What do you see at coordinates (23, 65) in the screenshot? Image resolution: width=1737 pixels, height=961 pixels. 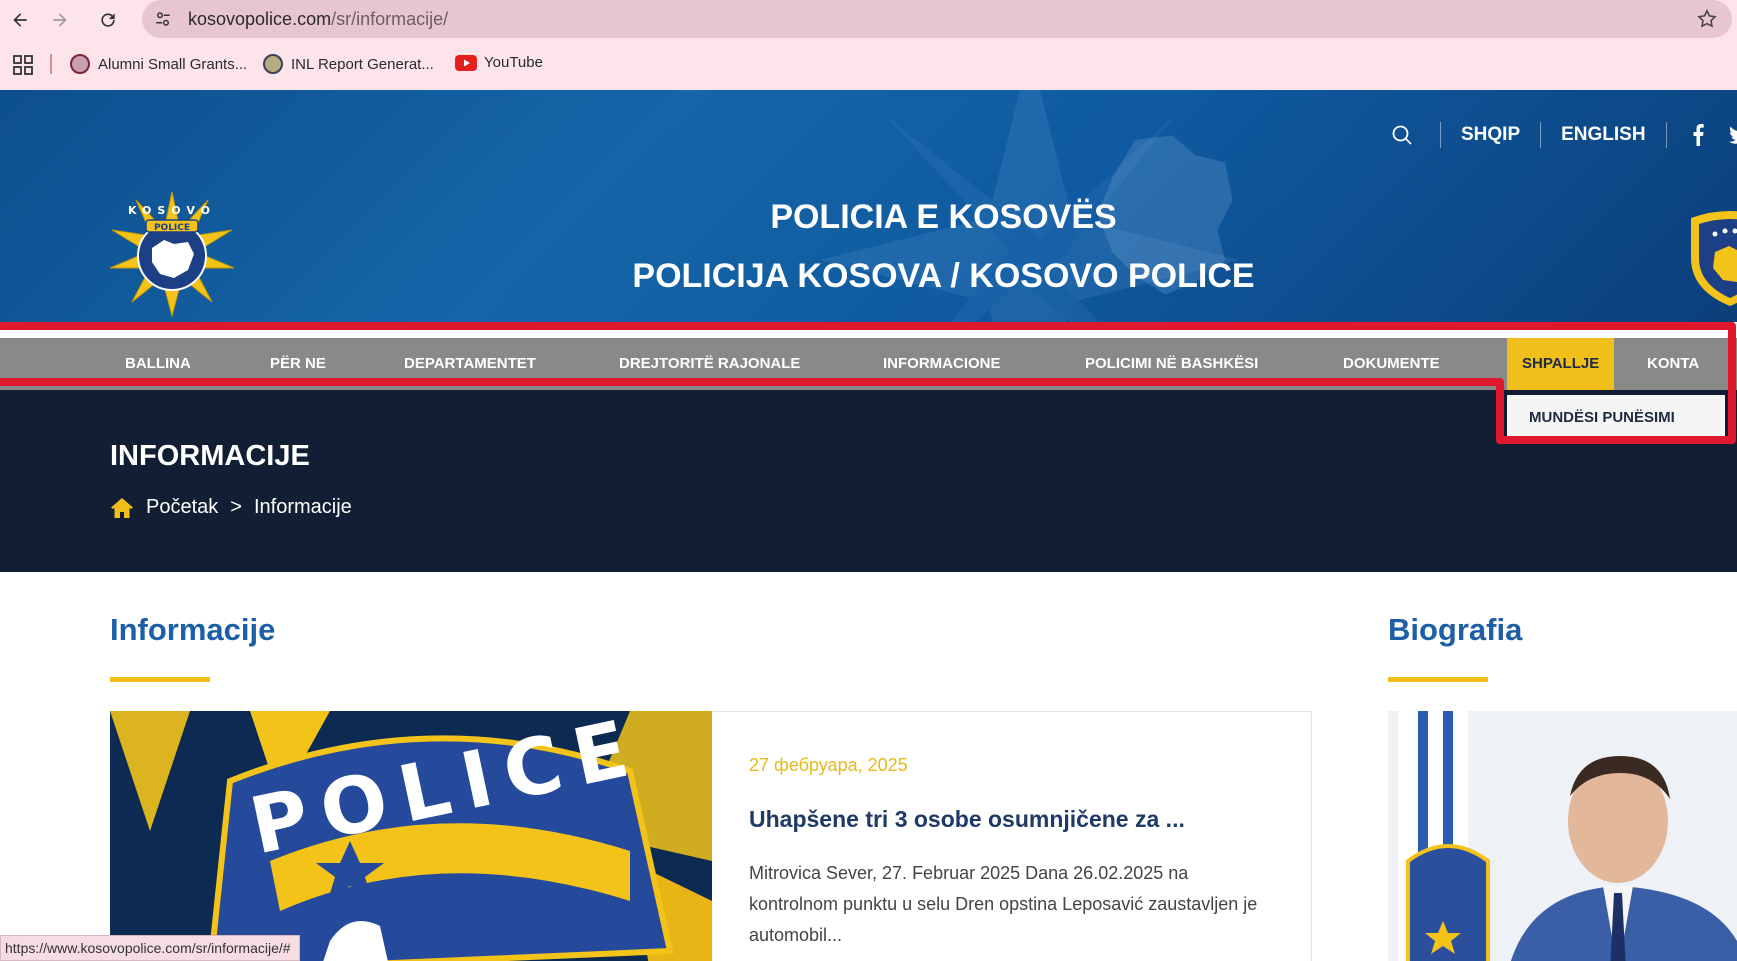 I see `apps-grid-icon` at bounding box center [23, 65].